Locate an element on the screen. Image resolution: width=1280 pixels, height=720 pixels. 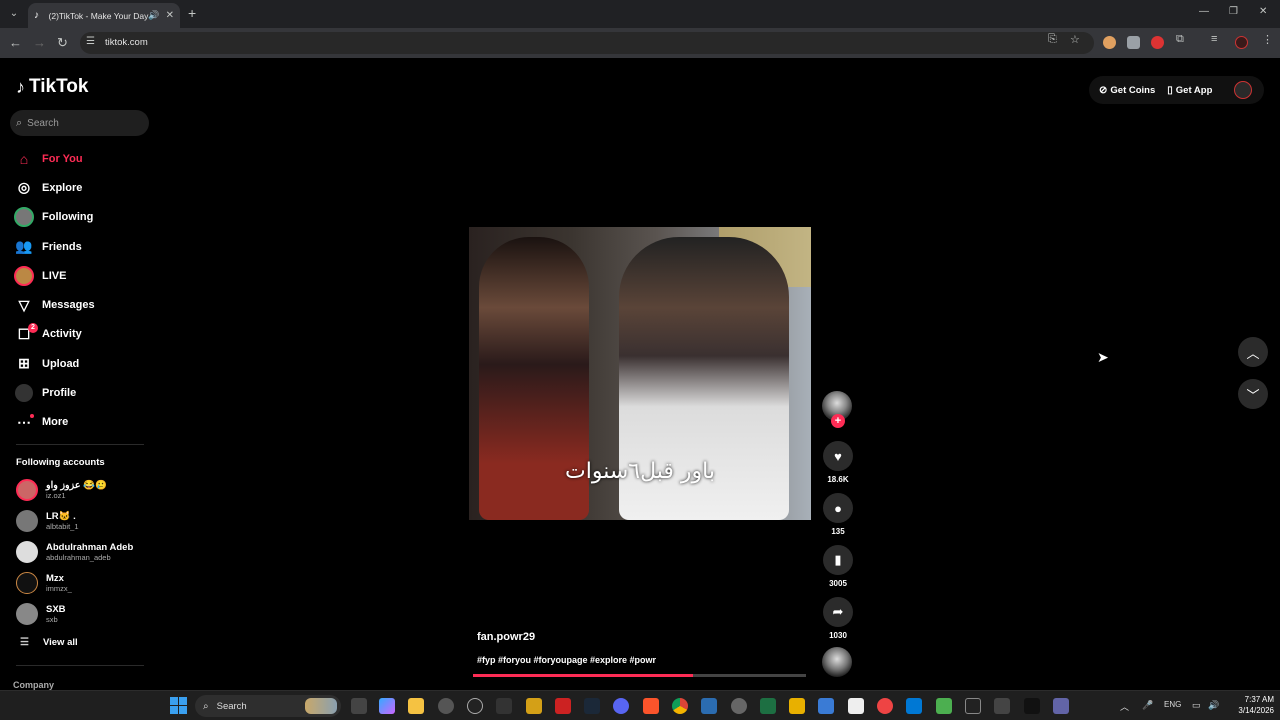
file-explorer-icon is located at coordinates (416, 706).